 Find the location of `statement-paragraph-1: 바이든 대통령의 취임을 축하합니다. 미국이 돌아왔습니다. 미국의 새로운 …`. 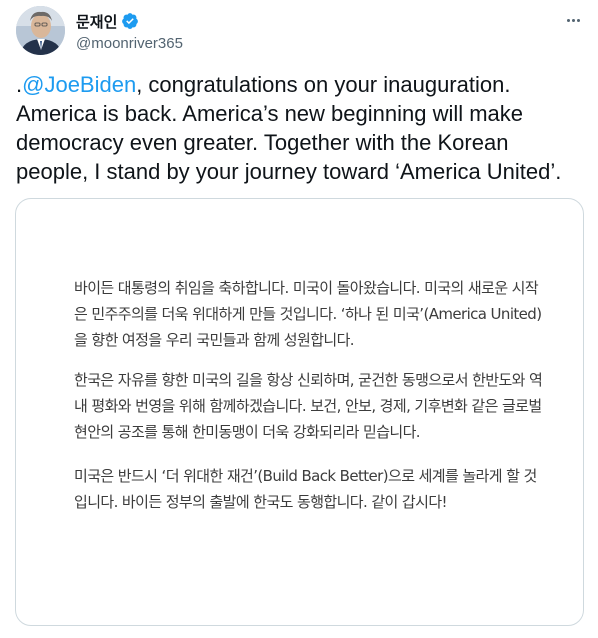

statement-paragraph-1: 바이든 대통령의 취임을 축하합니다. 미국이 돌아왔습니다. 미국의 새로운 … is located at coordinates (308, 314).